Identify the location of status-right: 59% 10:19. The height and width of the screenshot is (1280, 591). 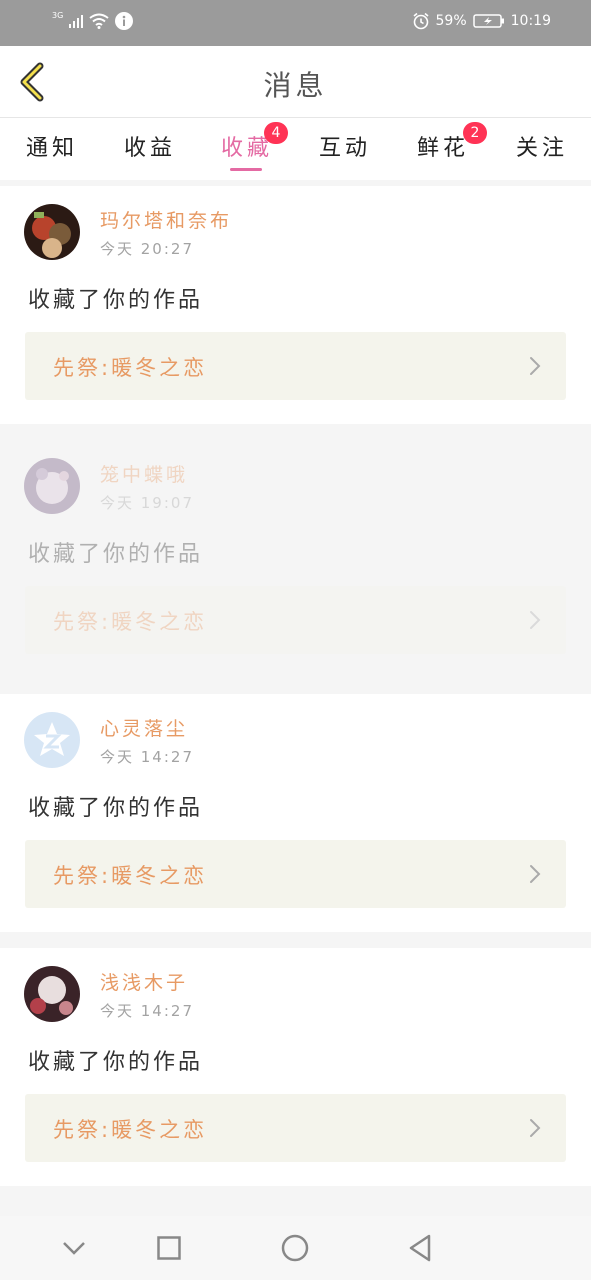
(481, 21).